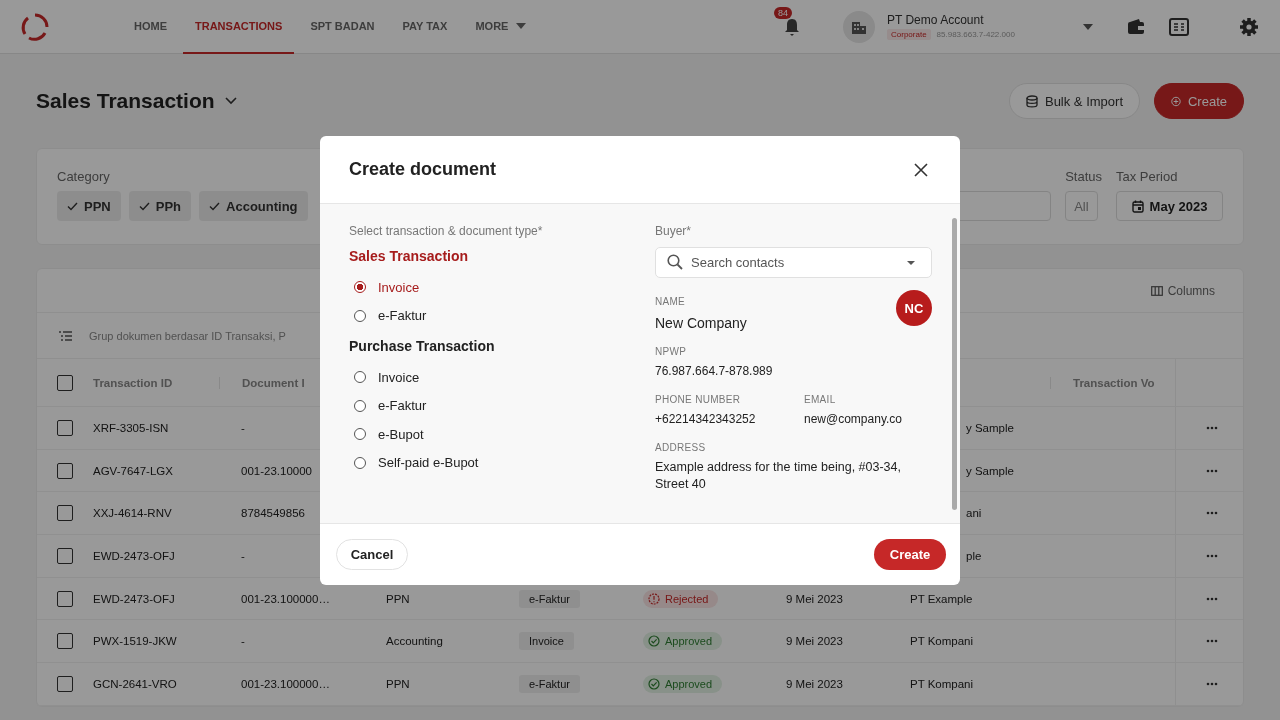 This screenshot has height=720, width=1280. I want to click on radio-label: e-Bupot, so click(401, 434).